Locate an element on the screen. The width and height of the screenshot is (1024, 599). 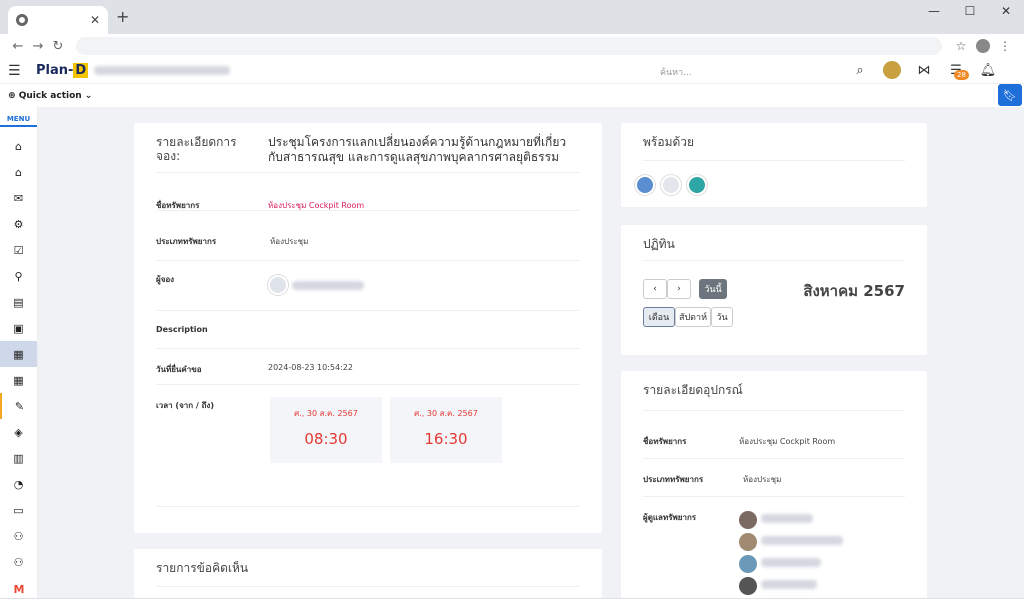
quick-action-bar: ⊕ Quick action ⌄ 🔖︎ is located at coordinates (512, 95).